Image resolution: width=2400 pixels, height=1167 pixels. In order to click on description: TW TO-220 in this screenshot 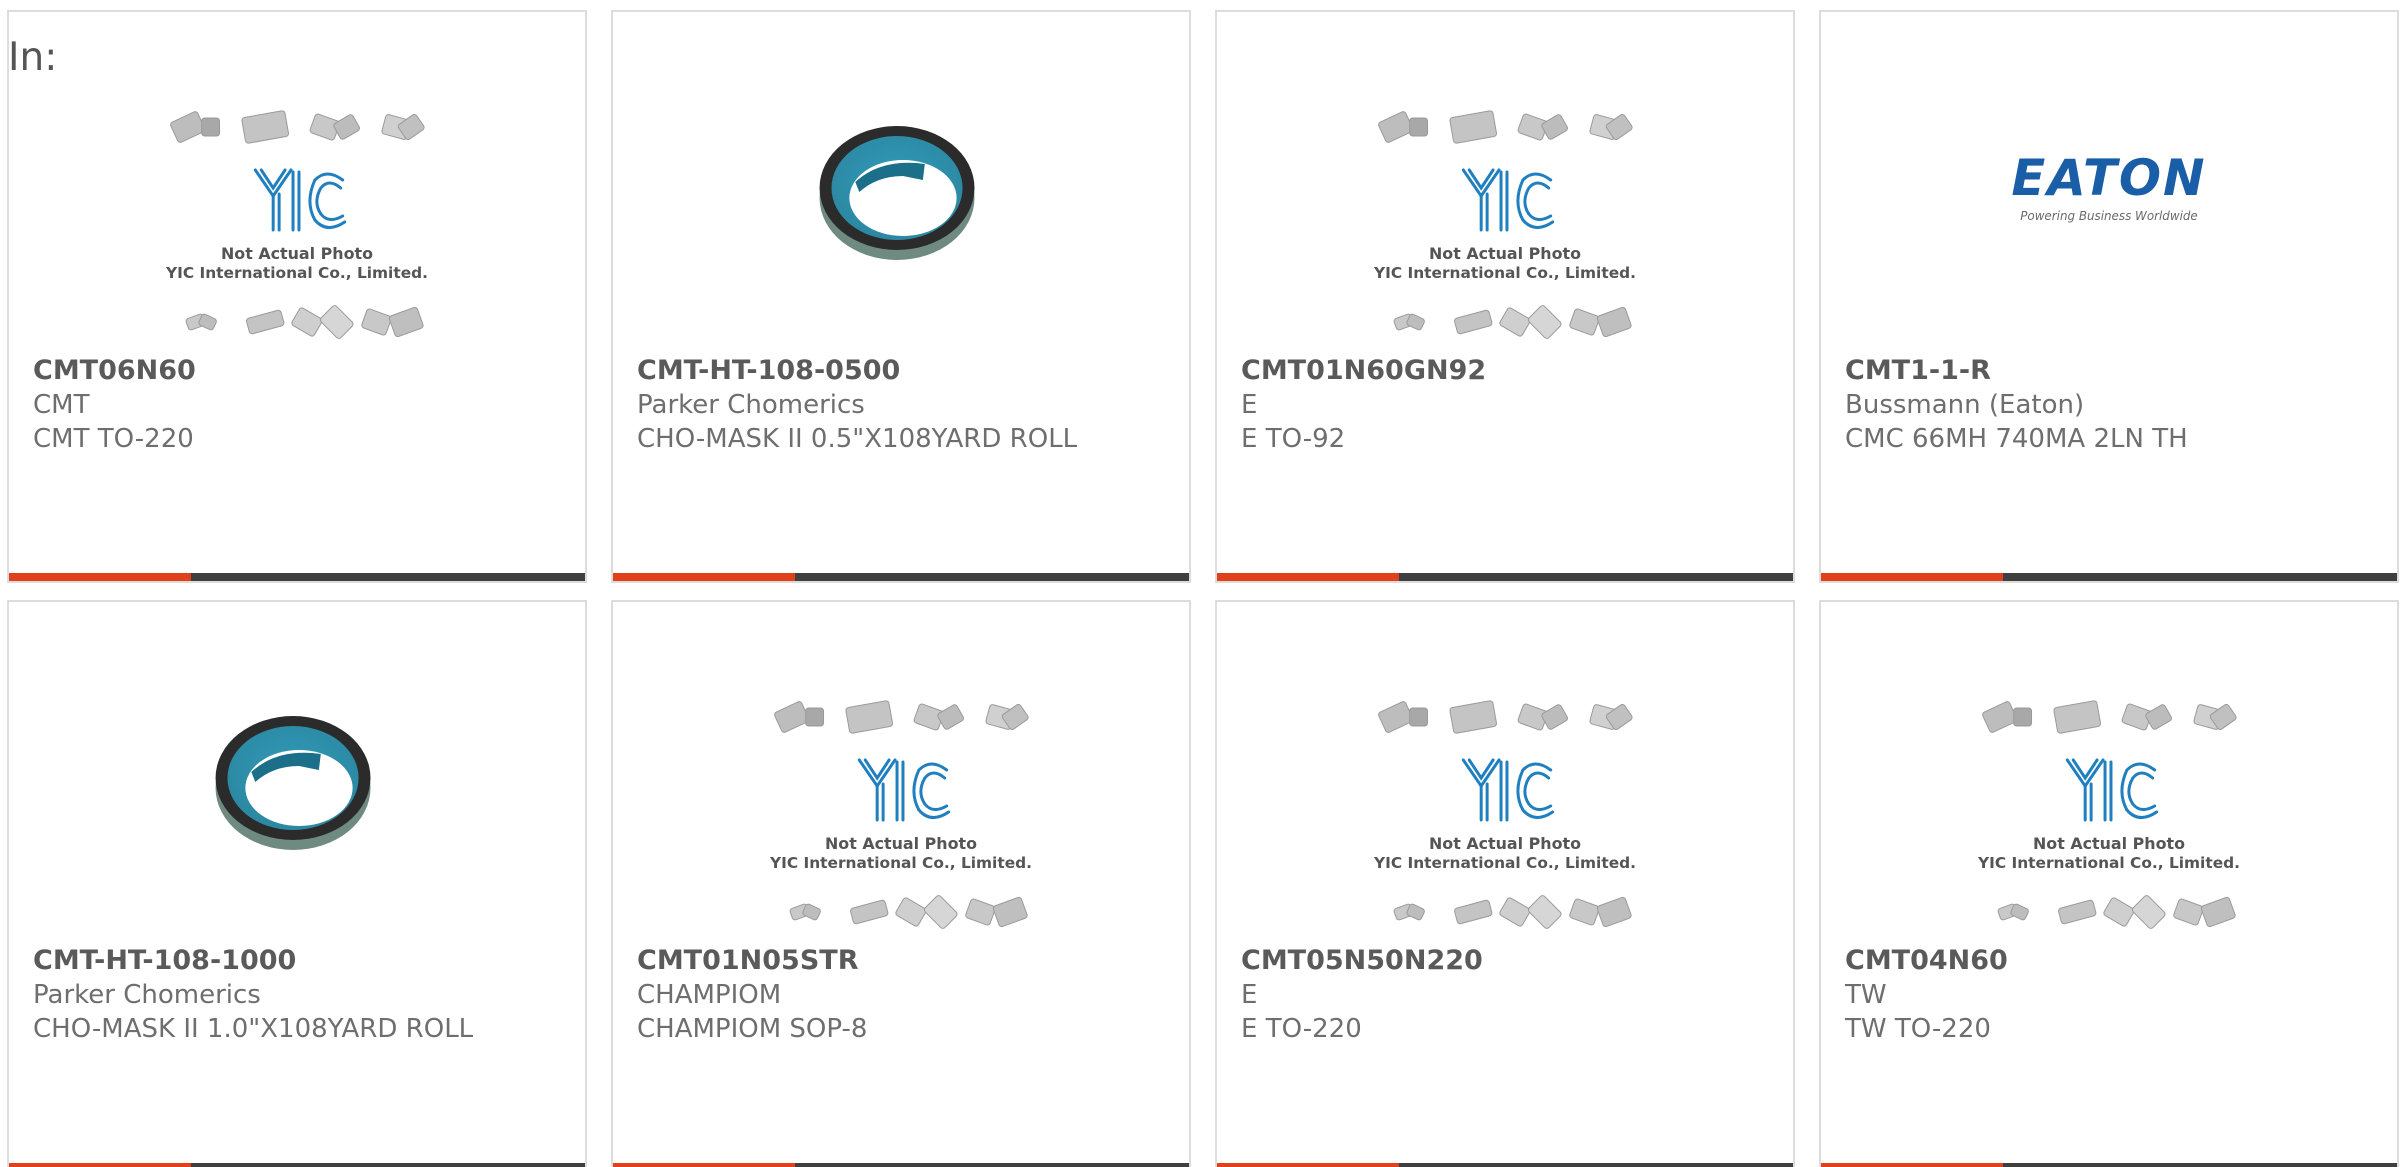, I will do `click(1918, 1029)`.